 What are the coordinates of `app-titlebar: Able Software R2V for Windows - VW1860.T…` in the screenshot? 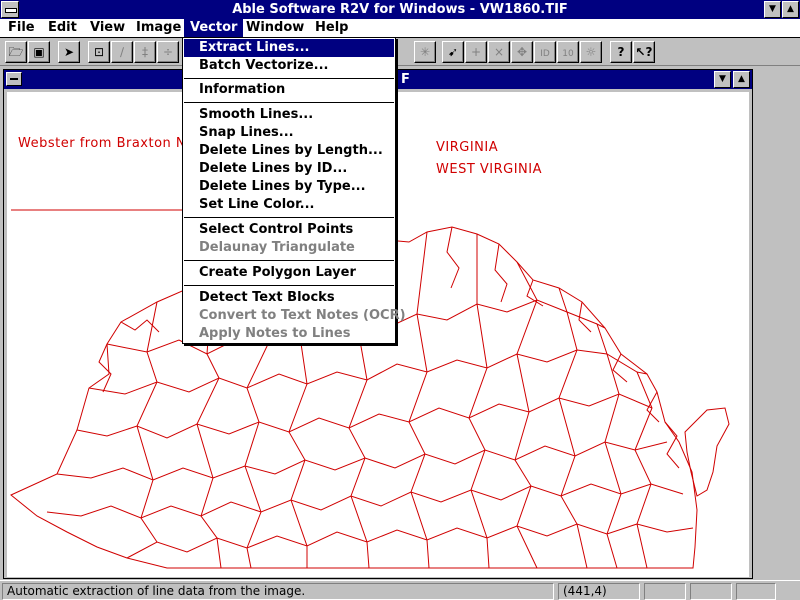 It's located at (400, 9).